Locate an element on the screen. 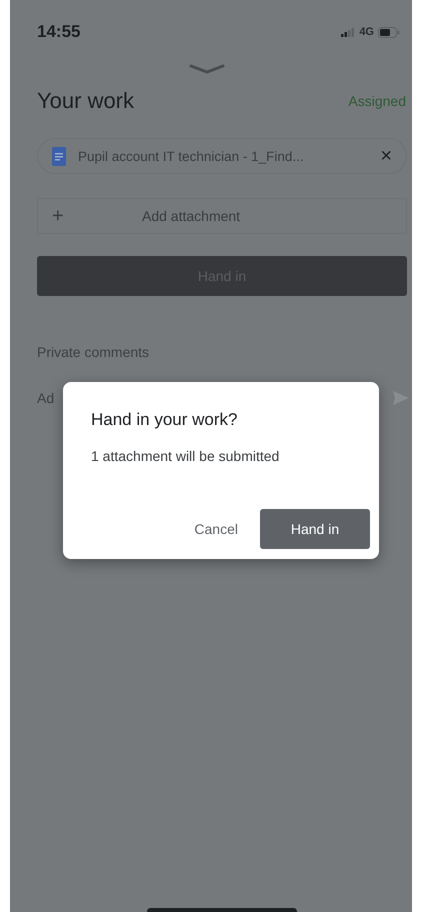  add-attachment-button: + Add attachment is located at coordinates (222, 216).